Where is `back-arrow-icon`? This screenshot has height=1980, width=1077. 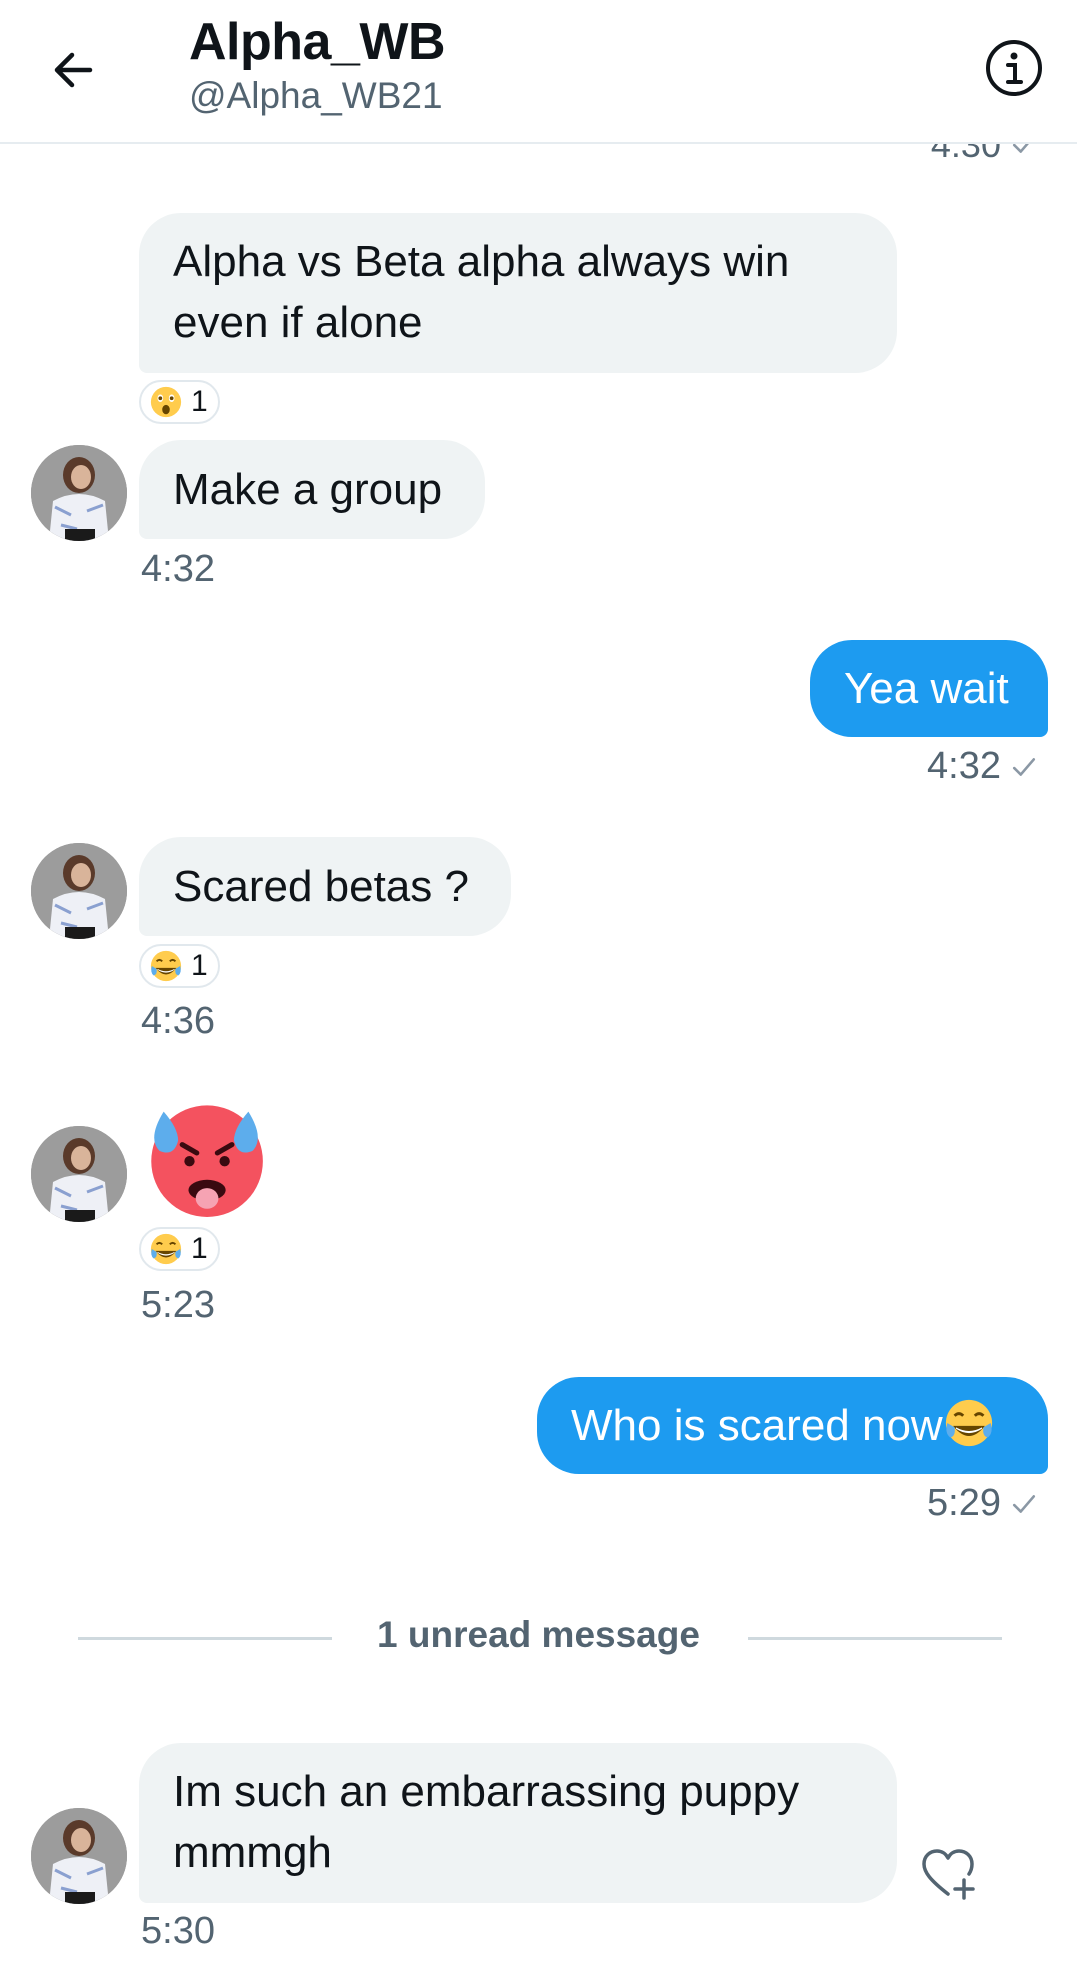
back-arrow-icon is located at coordinates (74, 70).